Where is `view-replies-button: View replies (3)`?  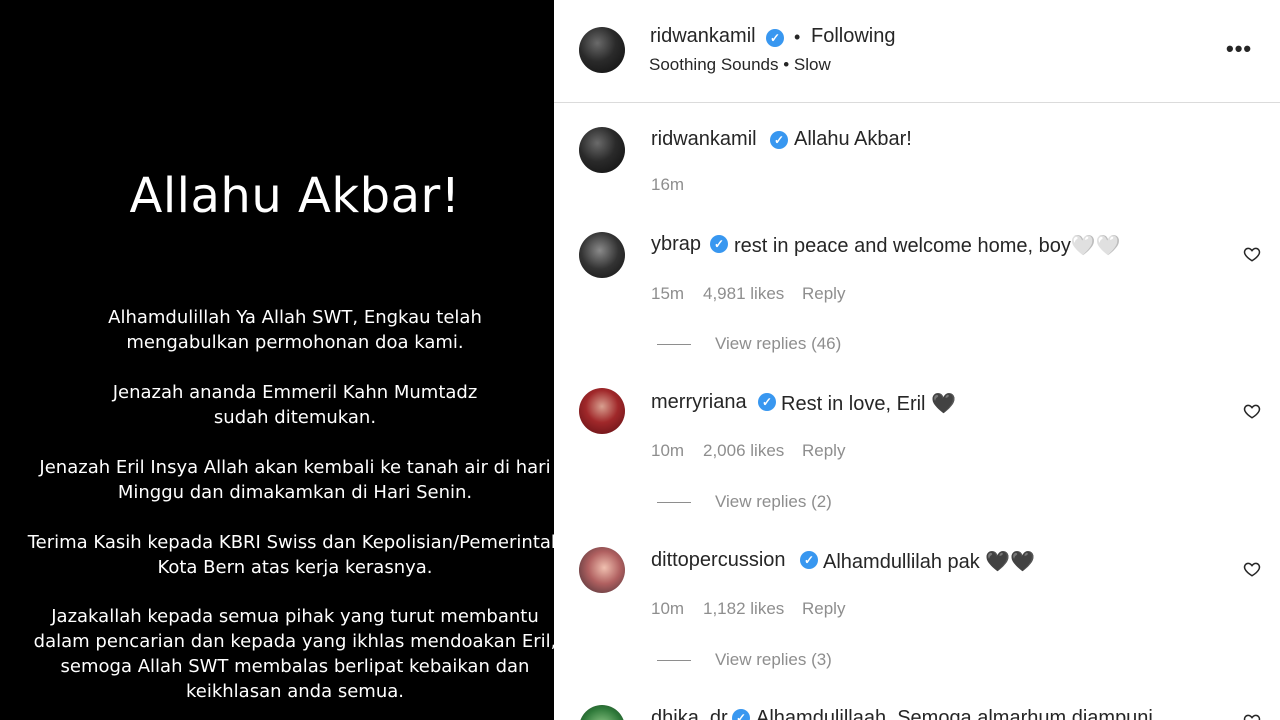
view-replies-button: View replies (3) is located at coordinates (773, 660).